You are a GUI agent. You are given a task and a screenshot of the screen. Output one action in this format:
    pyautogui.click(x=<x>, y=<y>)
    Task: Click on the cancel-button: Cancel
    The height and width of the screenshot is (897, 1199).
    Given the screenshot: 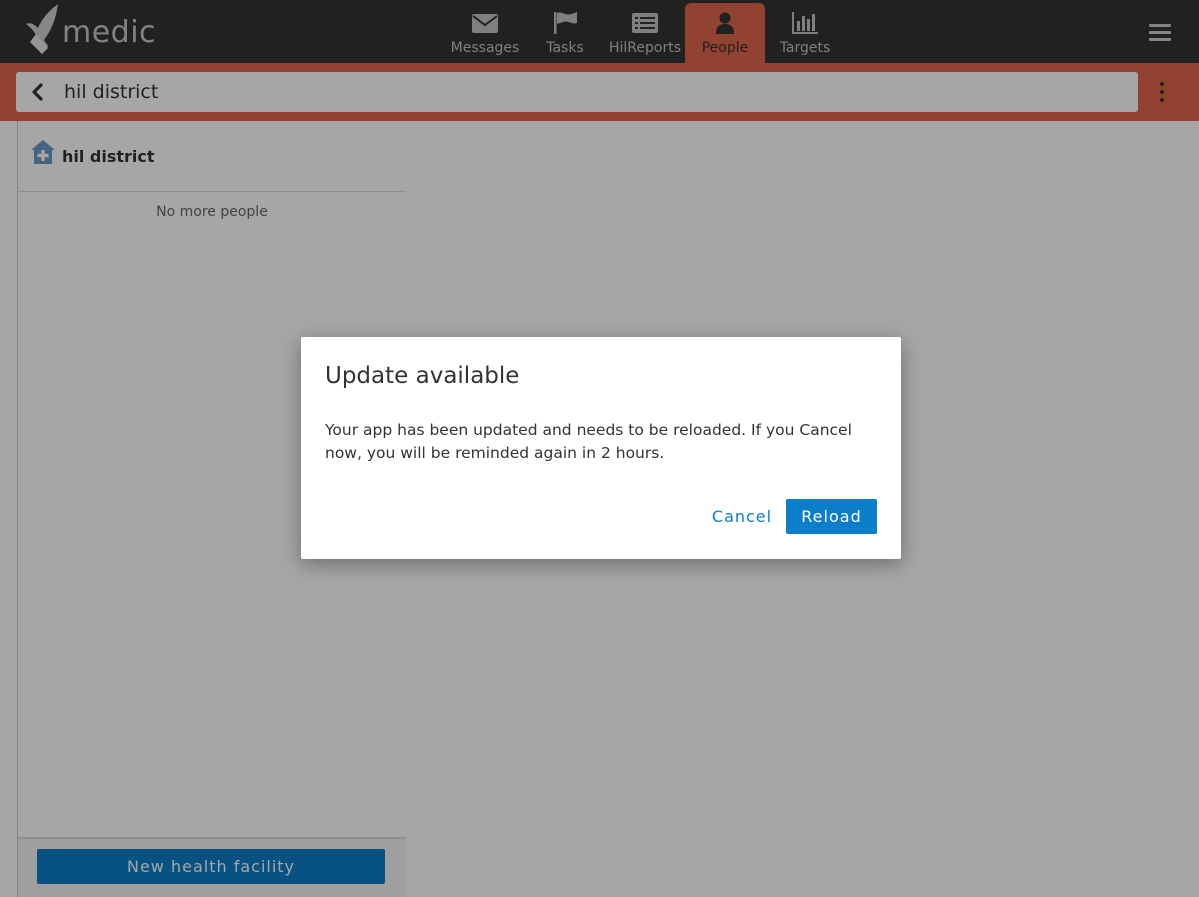 What is the action you would take?
    pyautogui.click(x=742, y=516)
    